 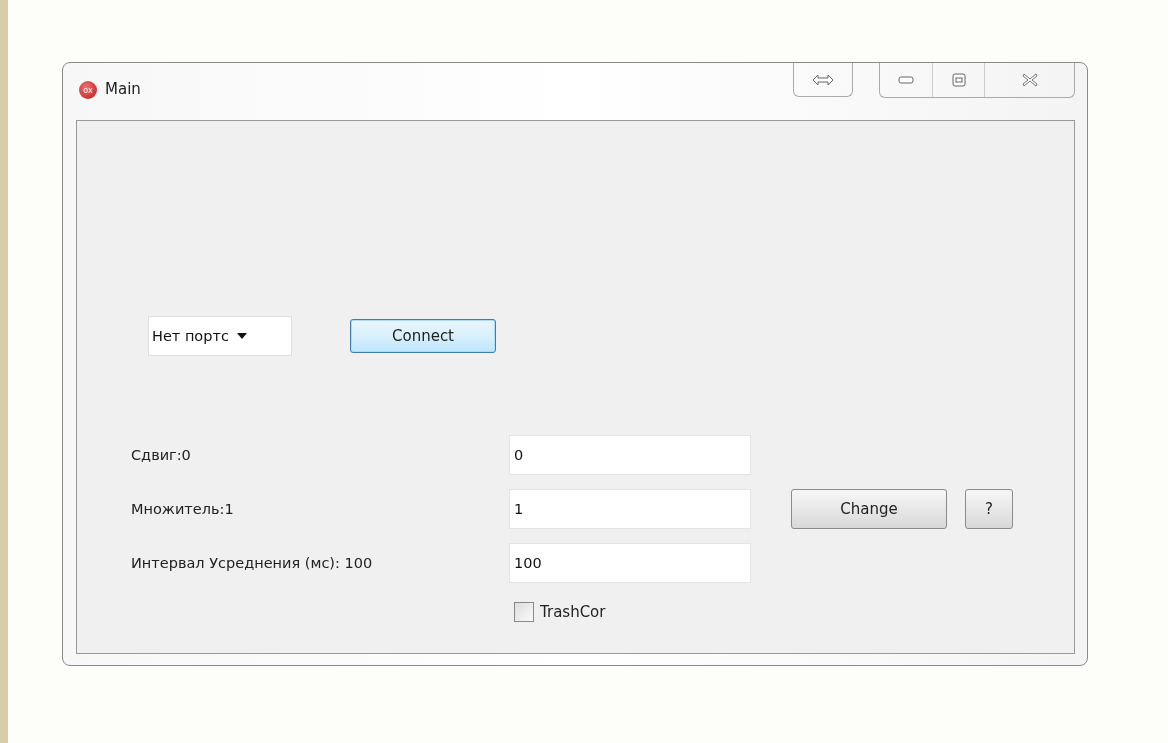 What do you see at coordinates (423, 336) in the screenshot?
I see `connect-button: Connect` at bounding box center [423, 336].